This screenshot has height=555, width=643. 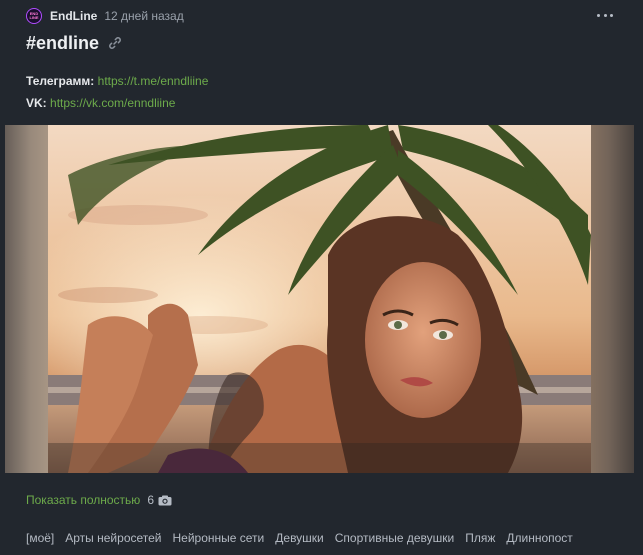 I want to click on more-dots-icon, so click(x=605, y=15).